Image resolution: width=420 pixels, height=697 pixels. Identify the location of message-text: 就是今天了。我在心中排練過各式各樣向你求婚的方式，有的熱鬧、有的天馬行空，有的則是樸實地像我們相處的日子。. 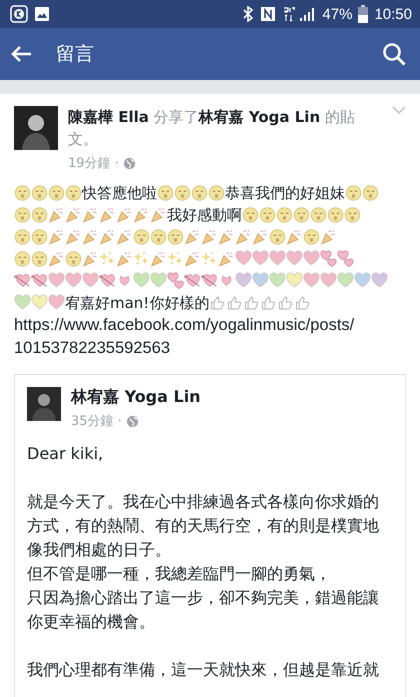
(203, 526).